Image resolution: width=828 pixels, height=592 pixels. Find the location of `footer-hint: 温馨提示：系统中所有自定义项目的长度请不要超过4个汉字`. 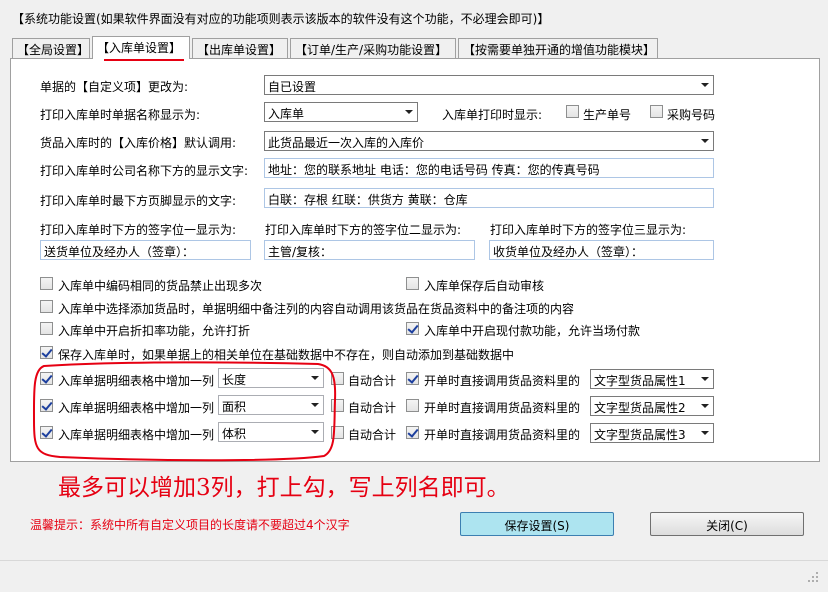

footer-hint: 温馨提示：系统中所有自定义项目的长度请不要超过4个汉字 is located at coordinates (190, 525).